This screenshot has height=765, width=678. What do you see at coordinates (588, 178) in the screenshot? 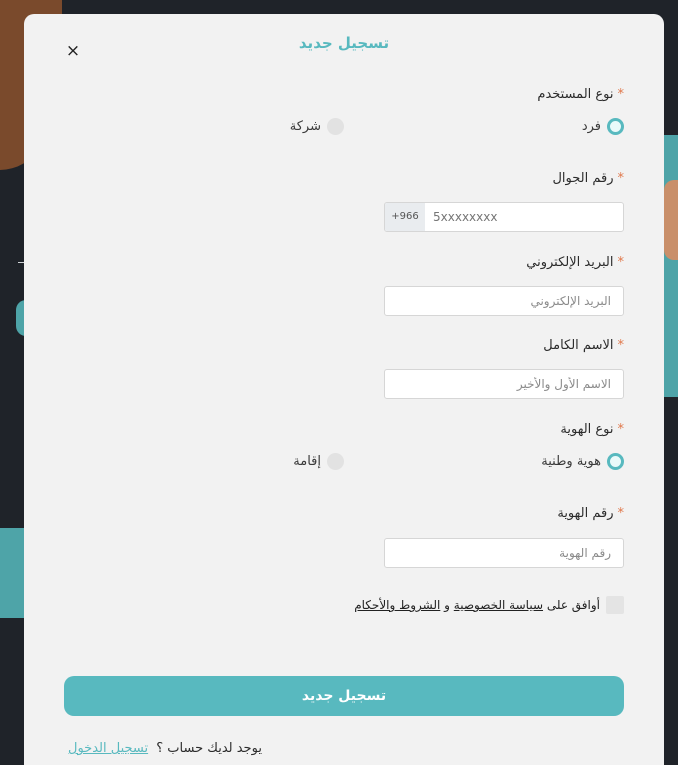
I see `phone-label: *رقم الجوال` at bounding box center [588, 178].